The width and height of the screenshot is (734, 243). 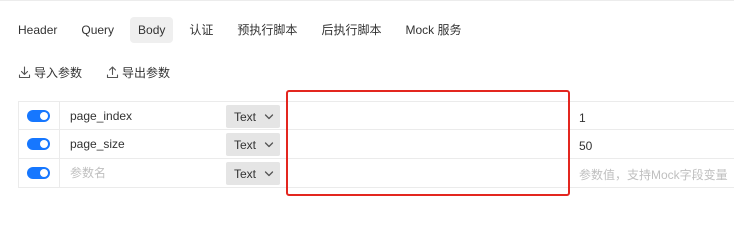 What do you see at coordinates (101, 116) in the screenshot?
I see `param-name: page_index` at bounding box center [101, 116].